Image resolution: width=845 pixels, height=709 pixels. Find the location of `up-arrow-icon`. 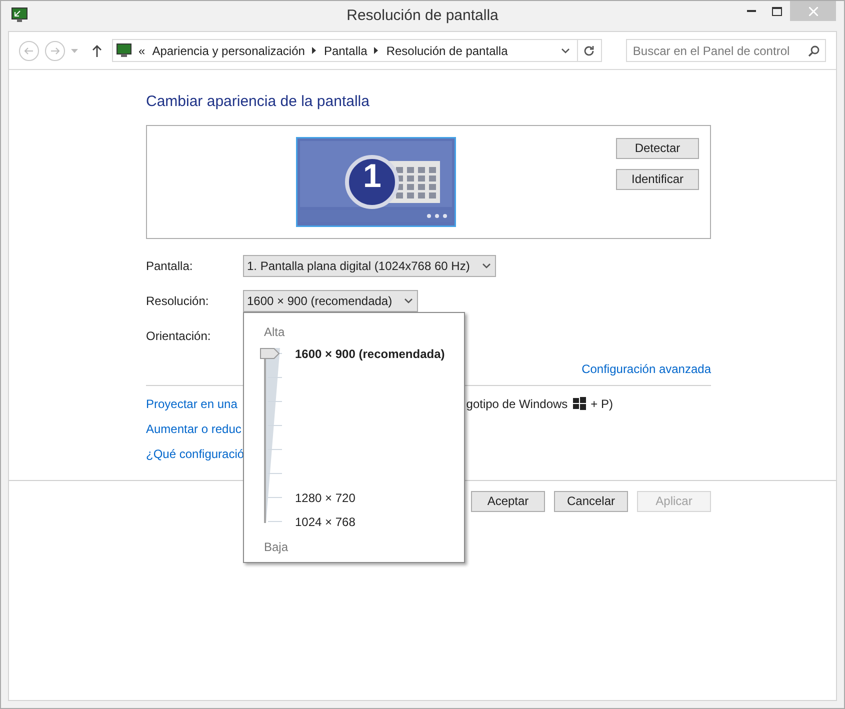

up-arrow-icon is located at coordinates (97, 50).